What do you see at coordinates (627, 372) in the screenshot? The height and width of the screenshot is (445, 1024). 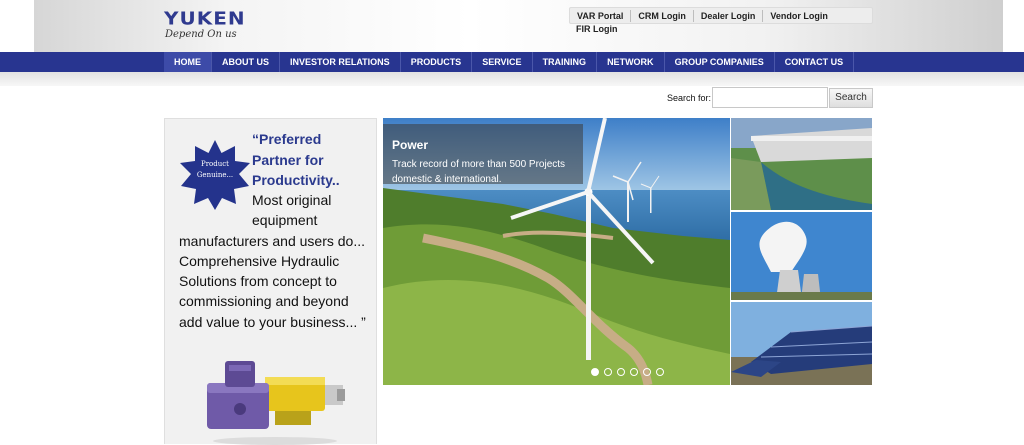 I see `slider-dots` at bounding box center [627, 372].